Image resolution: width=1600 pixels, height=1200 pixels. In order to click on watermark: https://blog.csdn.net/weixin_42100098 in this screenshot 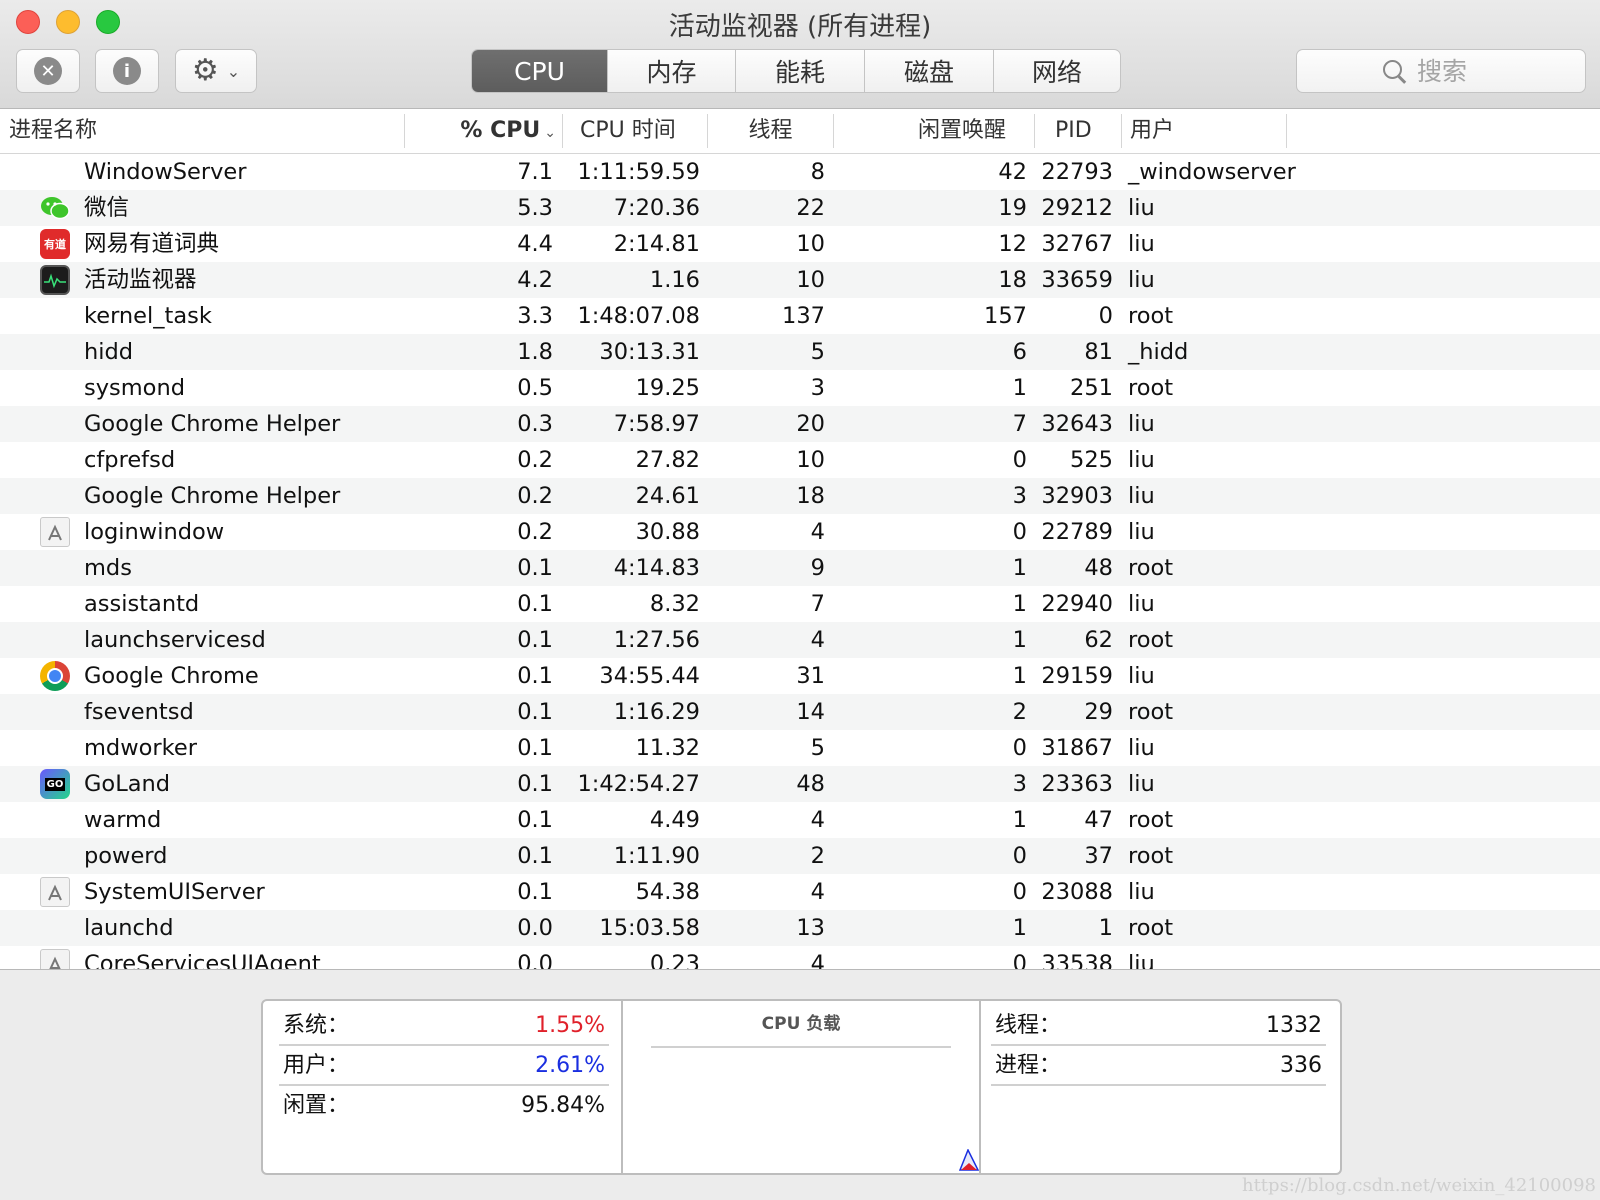, I will do `click(1418, 1185)`.